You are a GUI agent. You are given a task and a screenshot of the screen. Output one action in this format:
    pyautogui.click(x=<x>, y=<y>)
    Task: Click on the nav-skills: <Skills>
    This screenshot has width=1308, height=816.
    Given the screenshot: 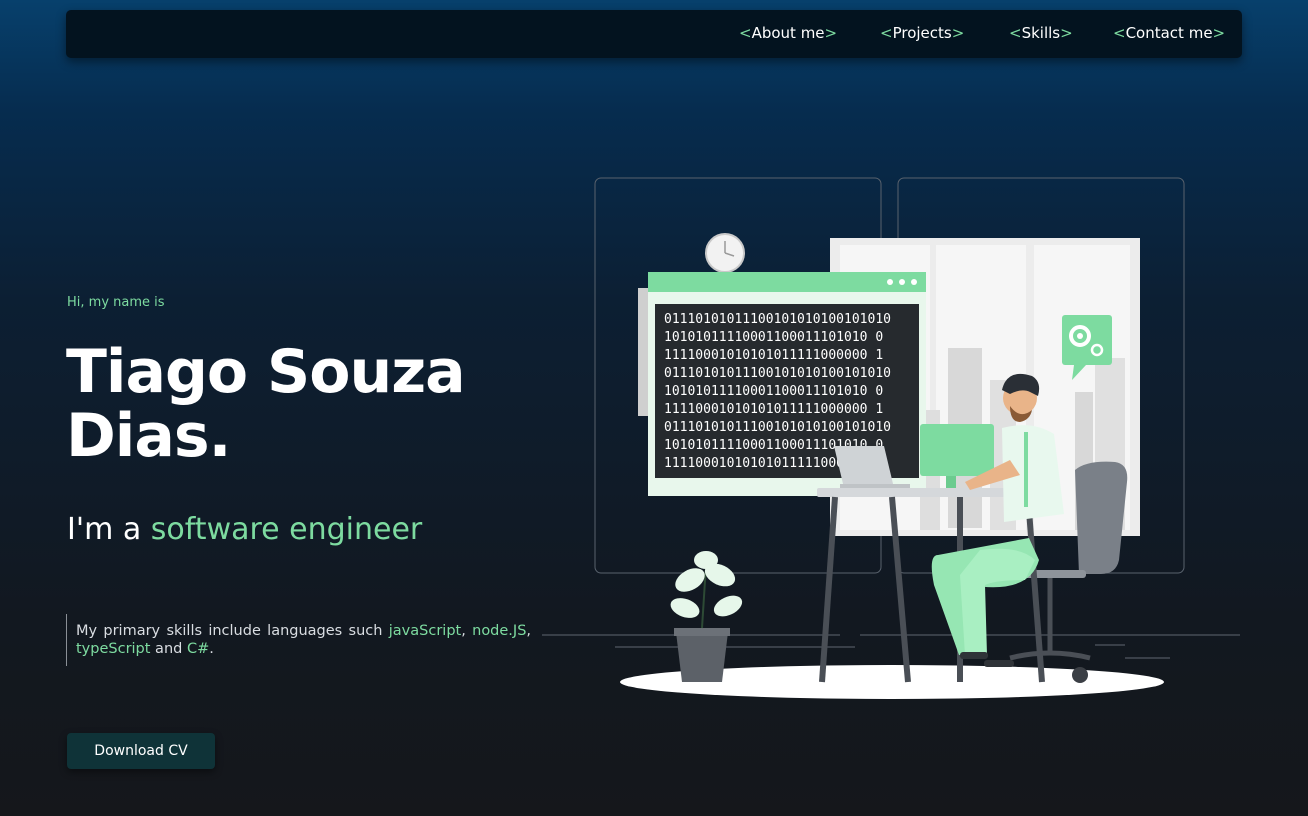 What is the action you would take?
    pyautogui.click(x=1041, y=33)
    